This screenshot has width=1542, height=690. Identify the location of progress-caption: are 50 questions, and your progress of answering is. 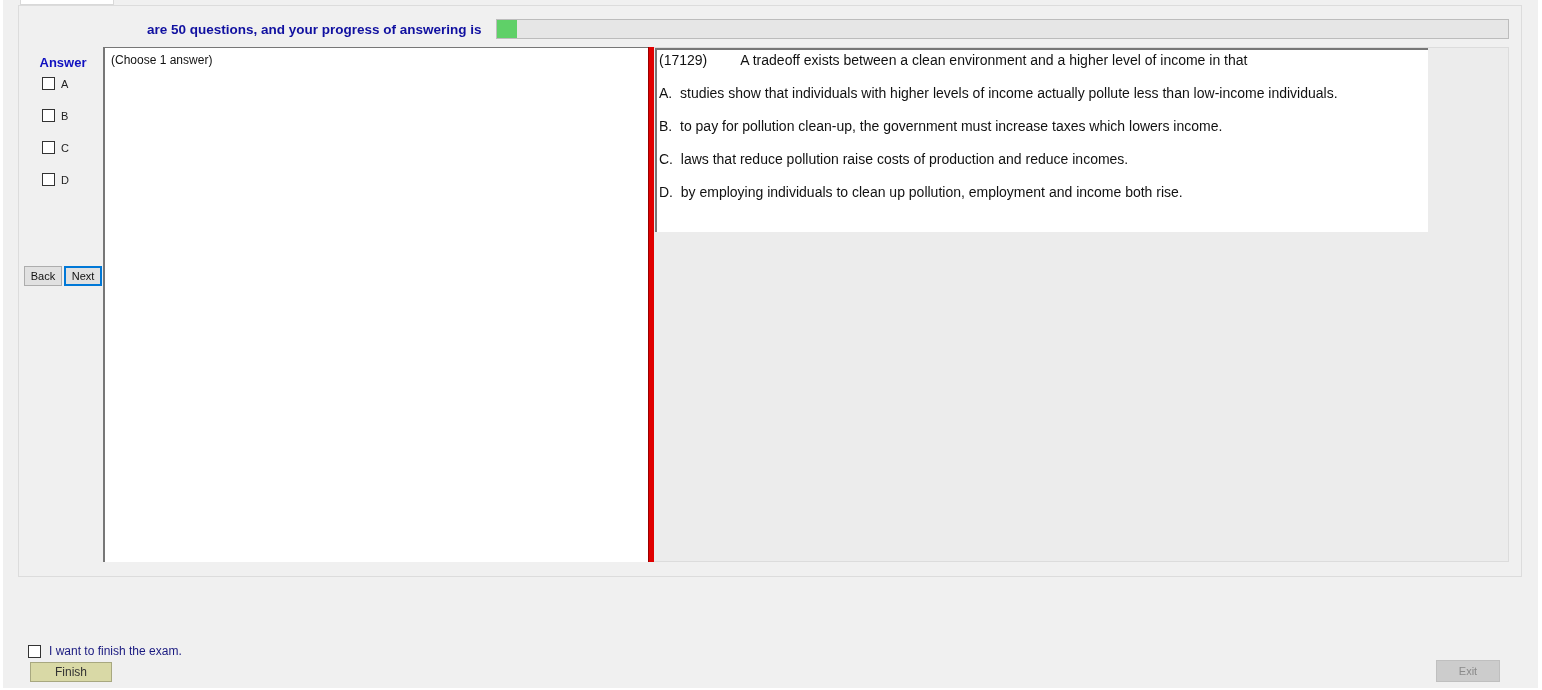
(314, 29).